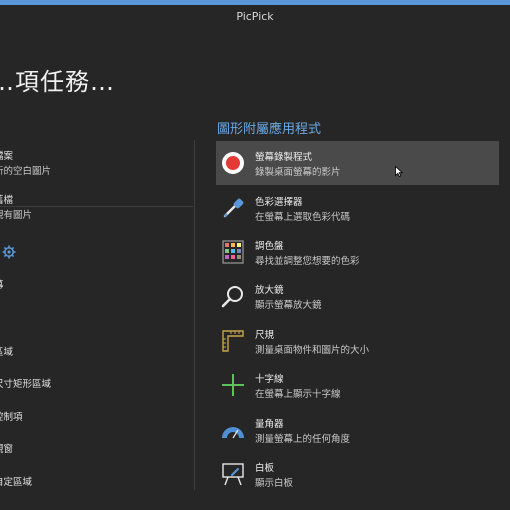 The width and height of the screenshot is (510, 510). What do you see at coordinates (279, 202) in the screenshot?
I see `utility-name: 色彩選擇器` at bounding box center [279, 202].